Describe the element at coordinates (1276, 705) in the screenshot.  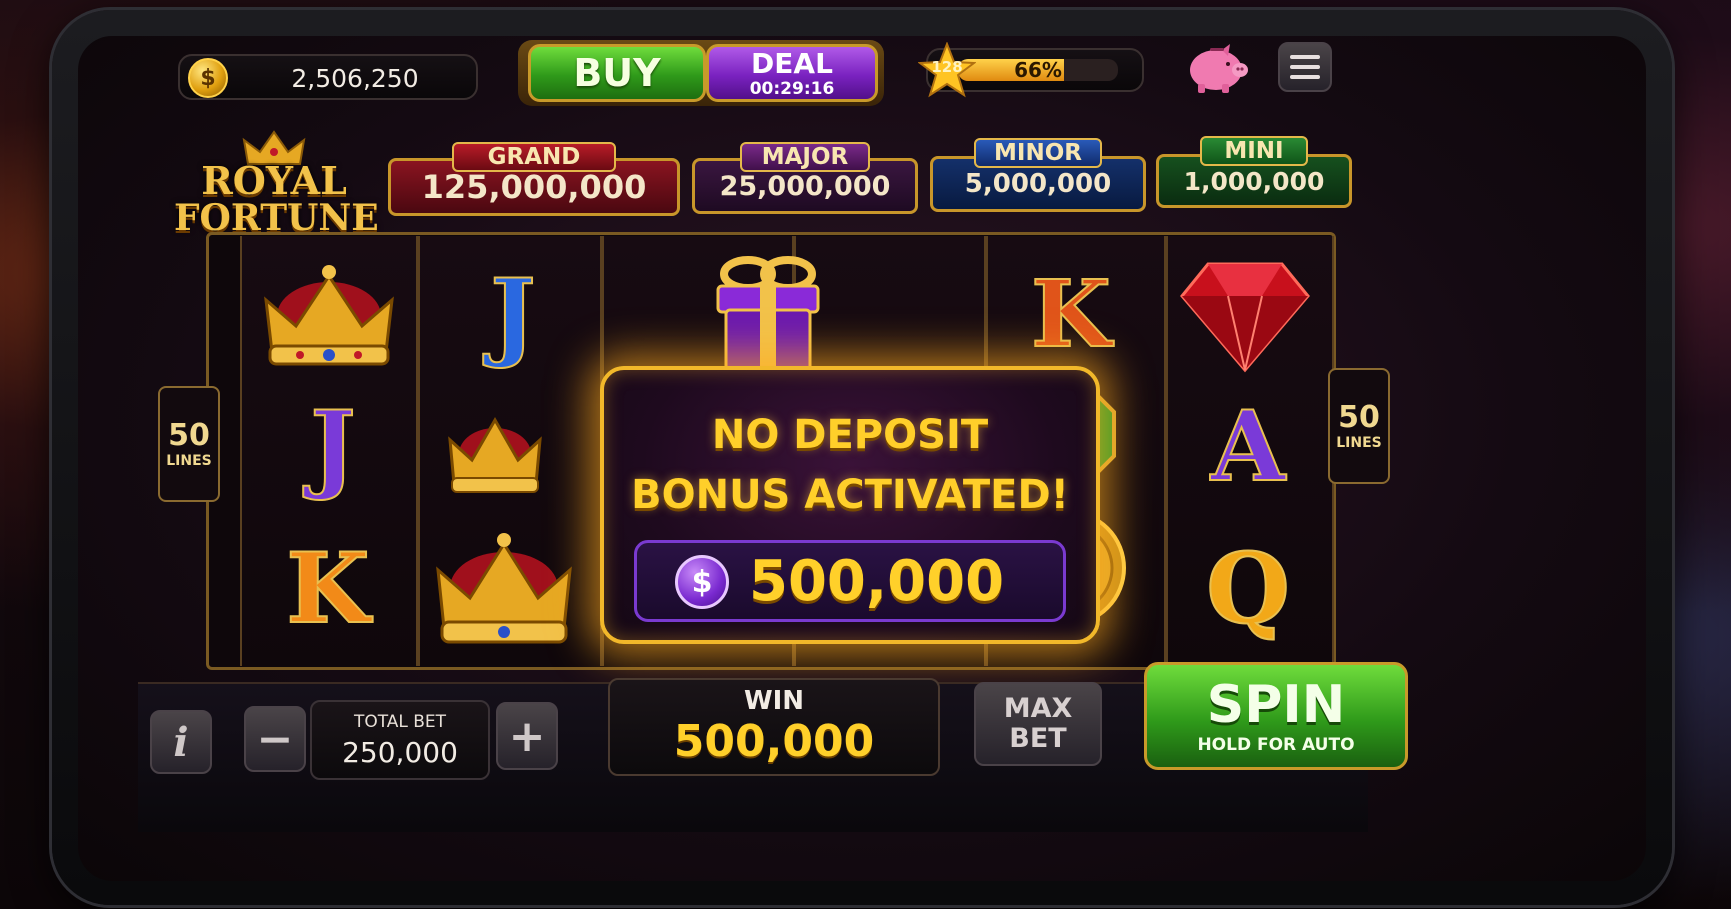
I see `spin-label: SPIN` at that location.